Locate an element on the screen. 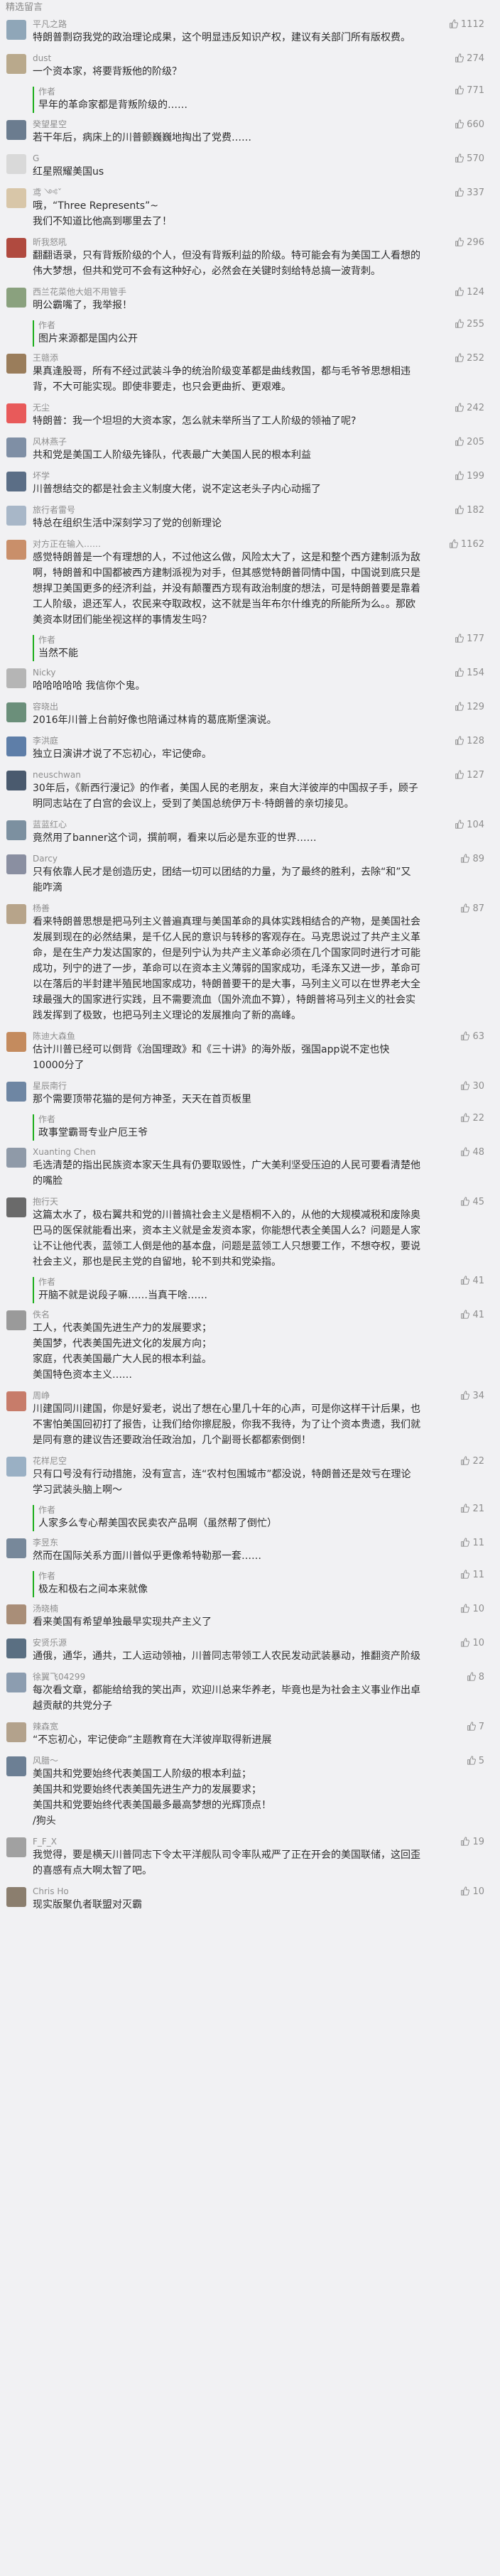 Image resolution: width=500 pixels, height=2576 pixels. commenter-name: Xuanting Chen is located at coordinates (226, 1152).